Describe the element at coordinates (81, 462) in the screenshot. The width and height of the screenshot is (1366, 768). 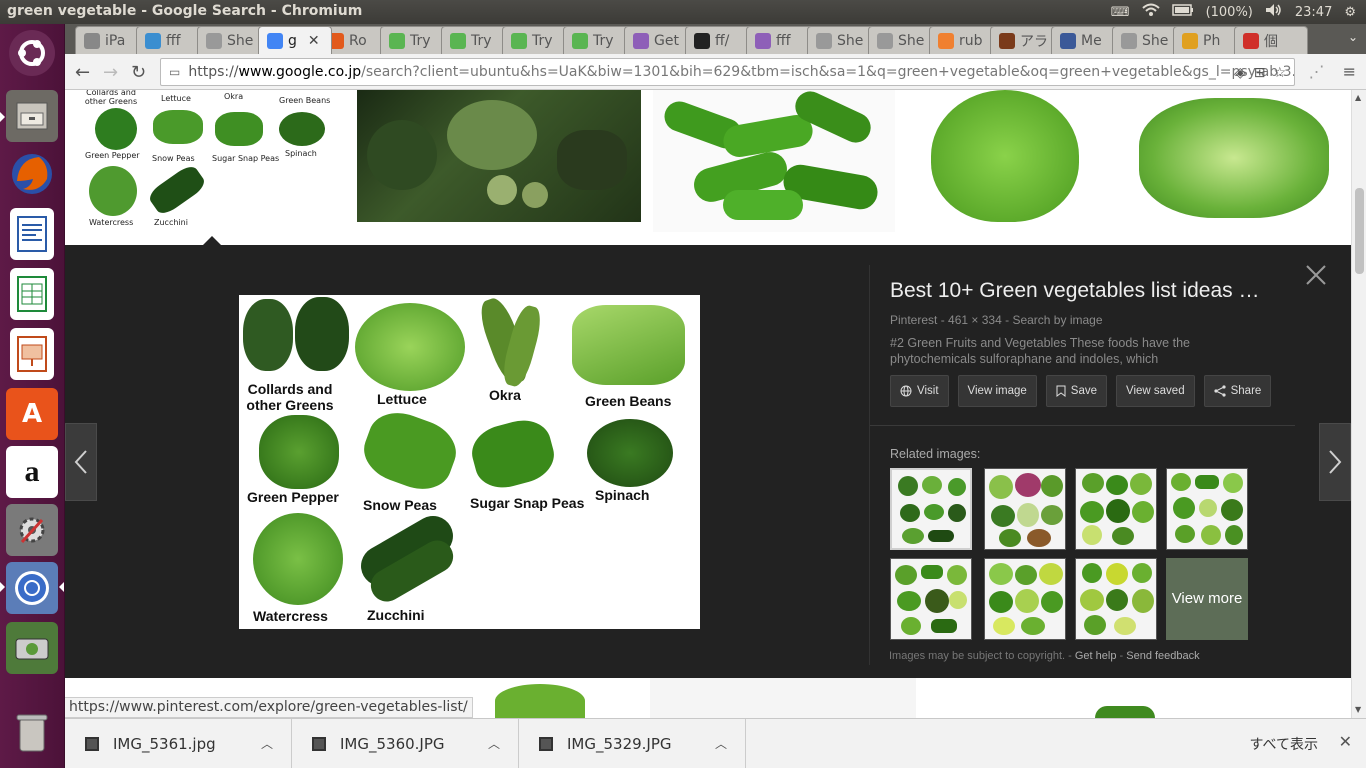
I see `prev-image-button` at that location.